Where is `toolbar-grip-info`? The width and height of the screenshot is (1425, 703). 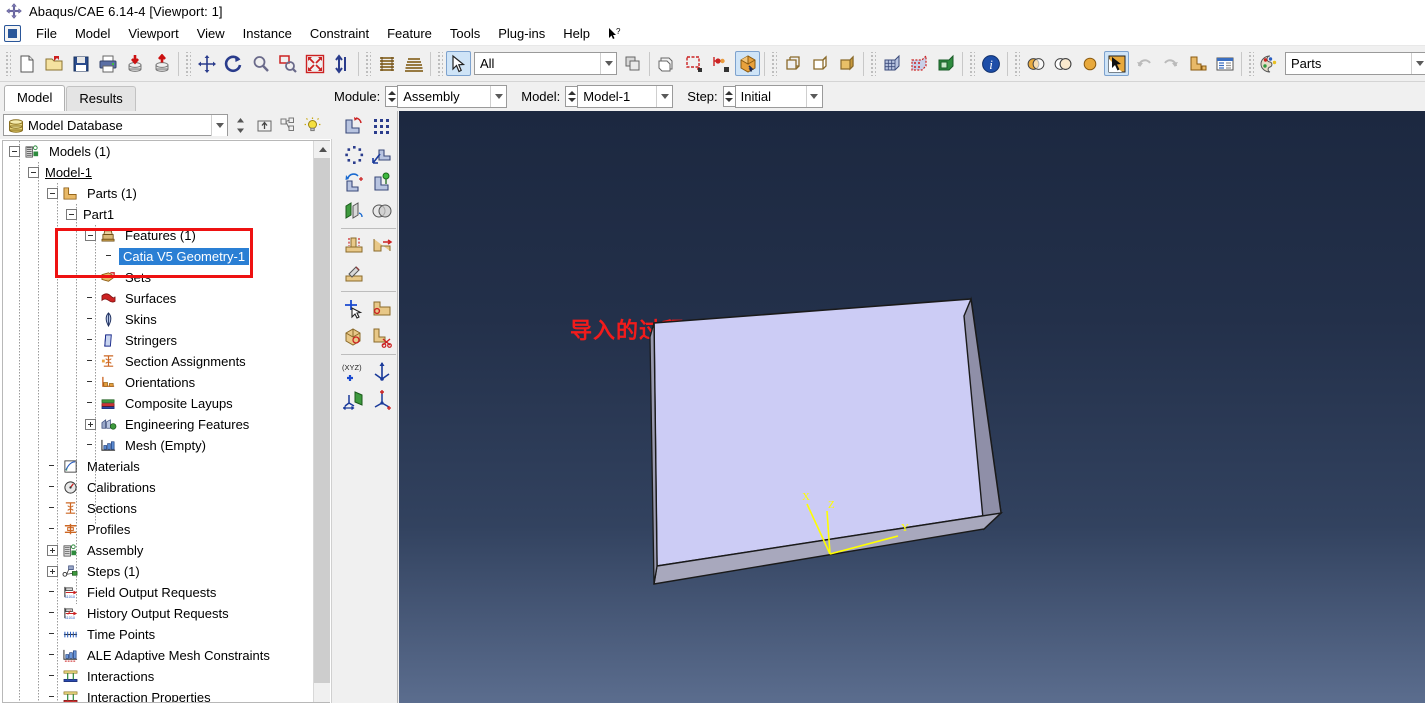
toolbar-grip-info is located at coordinates (971, 63).